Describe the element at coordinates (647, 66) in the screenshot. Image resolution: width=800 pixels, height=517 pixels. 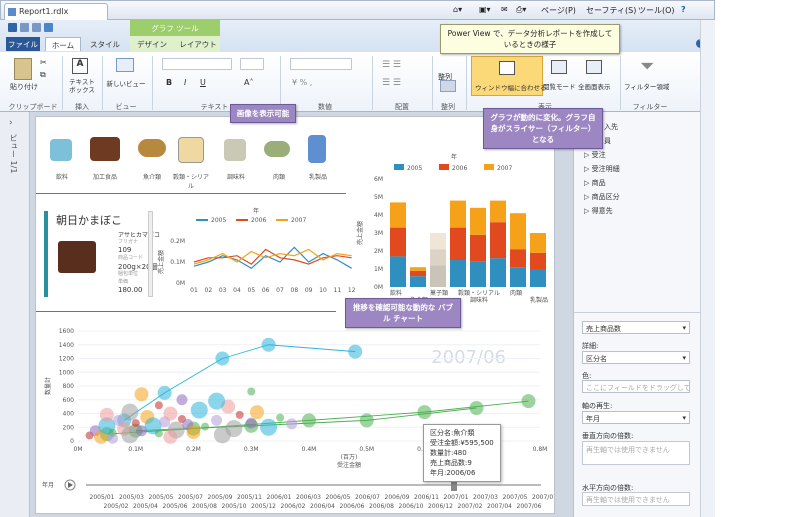
I see `filter-icon: ⏷` at that location.